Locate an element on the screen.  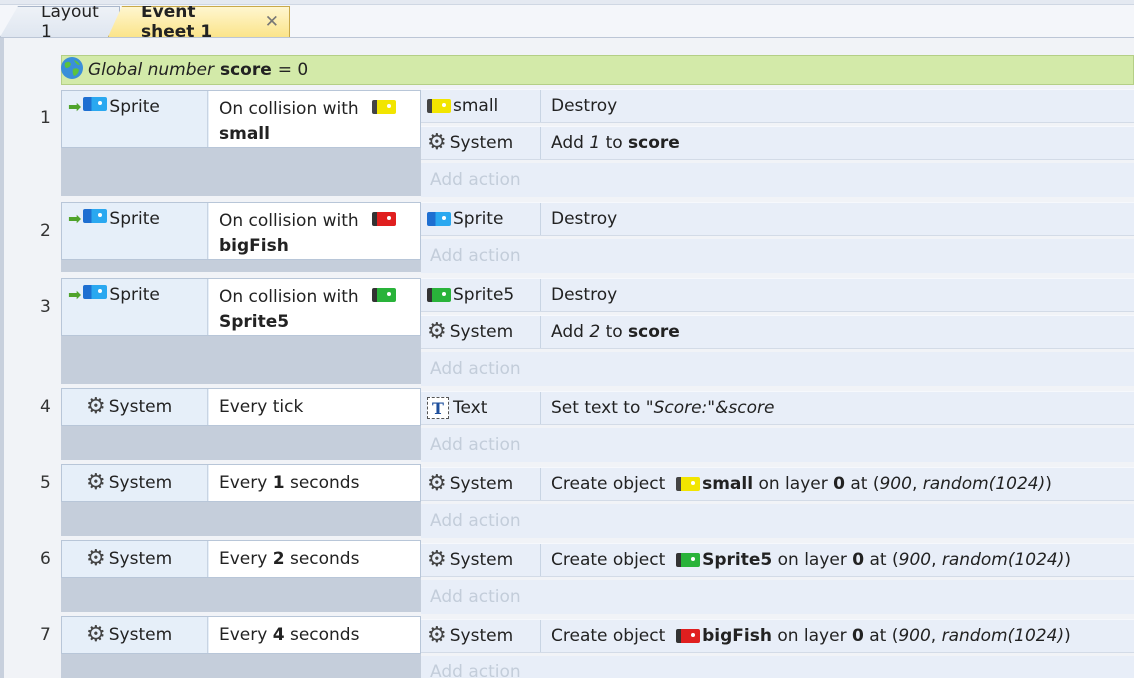
bigfish-icon is located at coordinates (384, 219).